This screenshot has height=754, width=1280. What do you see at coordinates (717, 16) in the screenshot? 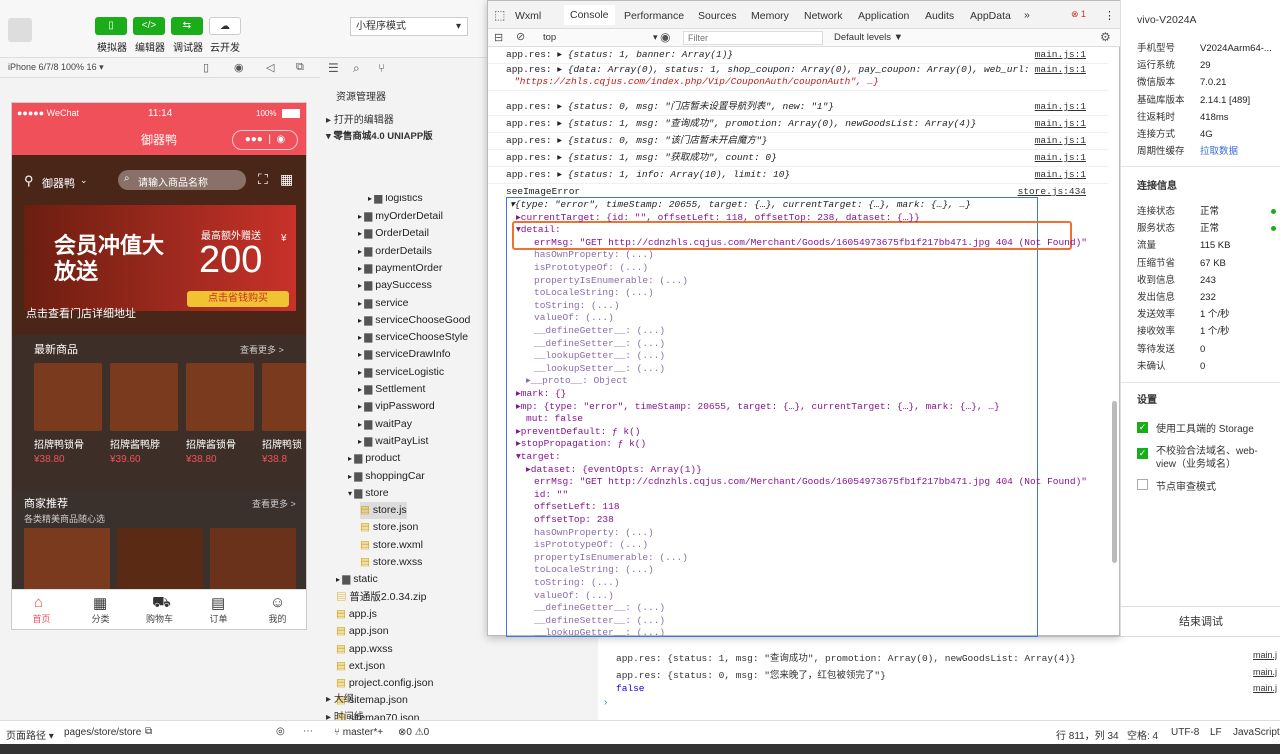
I see `tab-sources: Sources` at bounding box center [717, 16].